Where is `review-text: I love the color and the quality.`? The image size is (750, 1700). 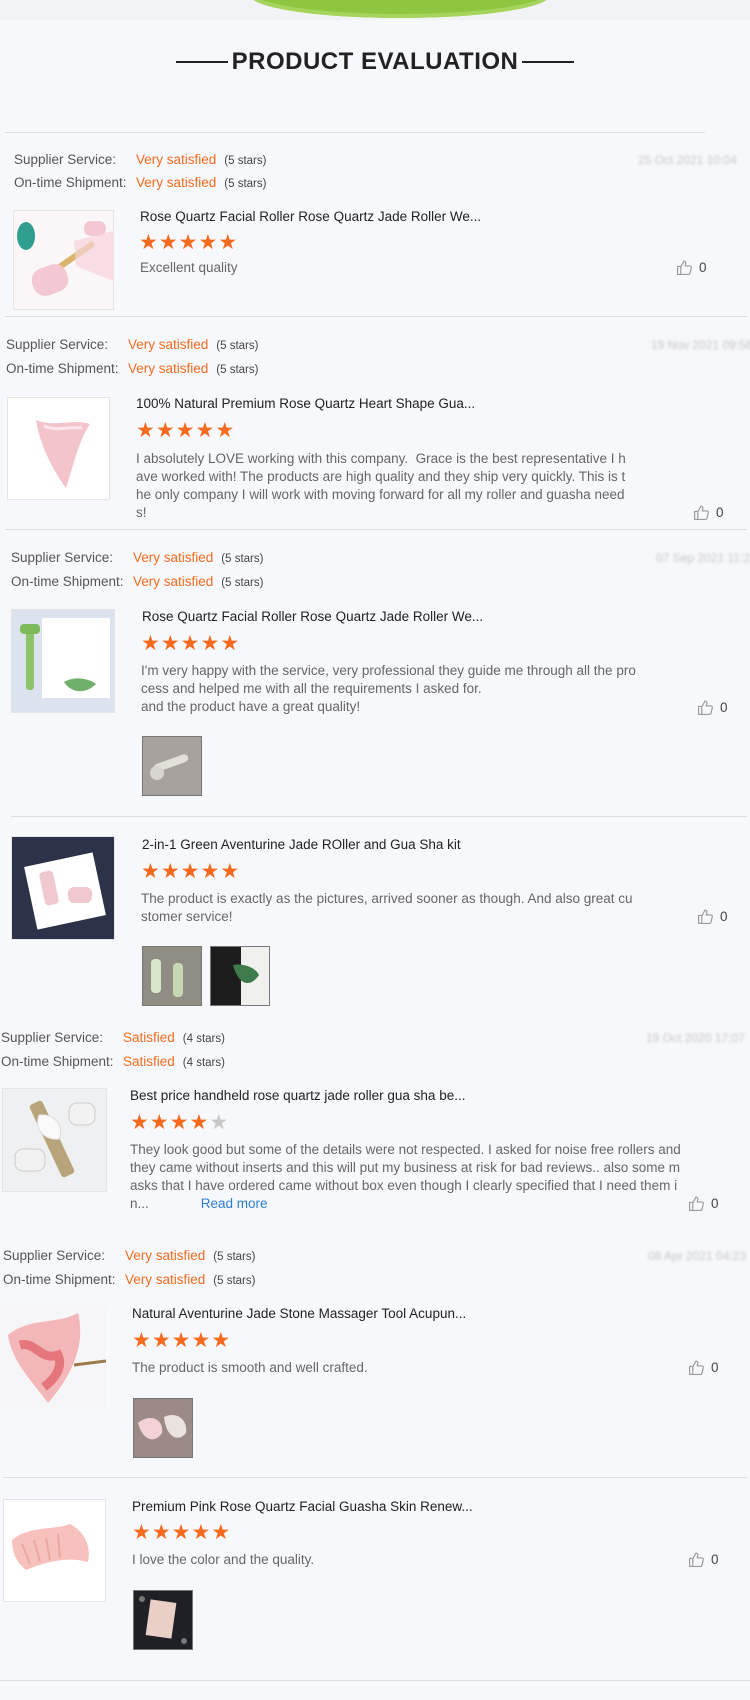
review-text: I love the color and the quality. is located at coordinates (223, 1559).